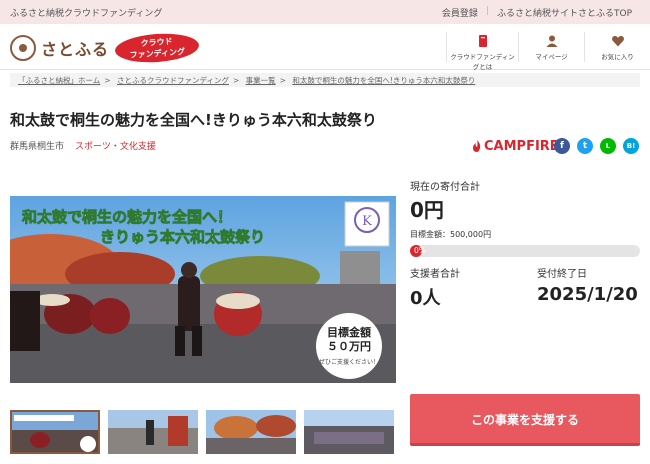  What do you see at coordinates (202, 432) in the screenshot?
I see `image-thumbnails` at bounding box center [202, 432].